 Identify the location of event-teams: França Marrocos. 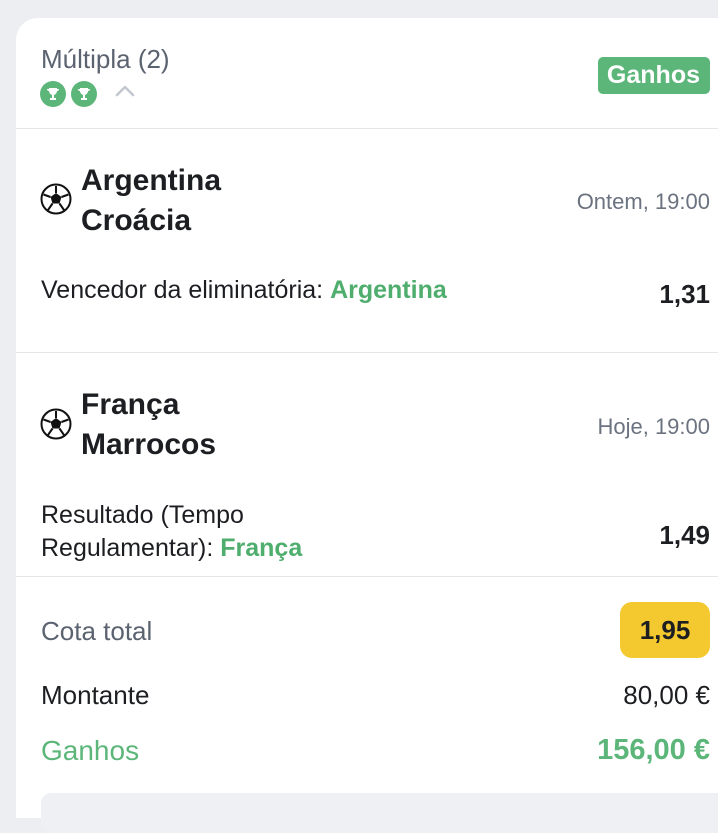
(148, 425).